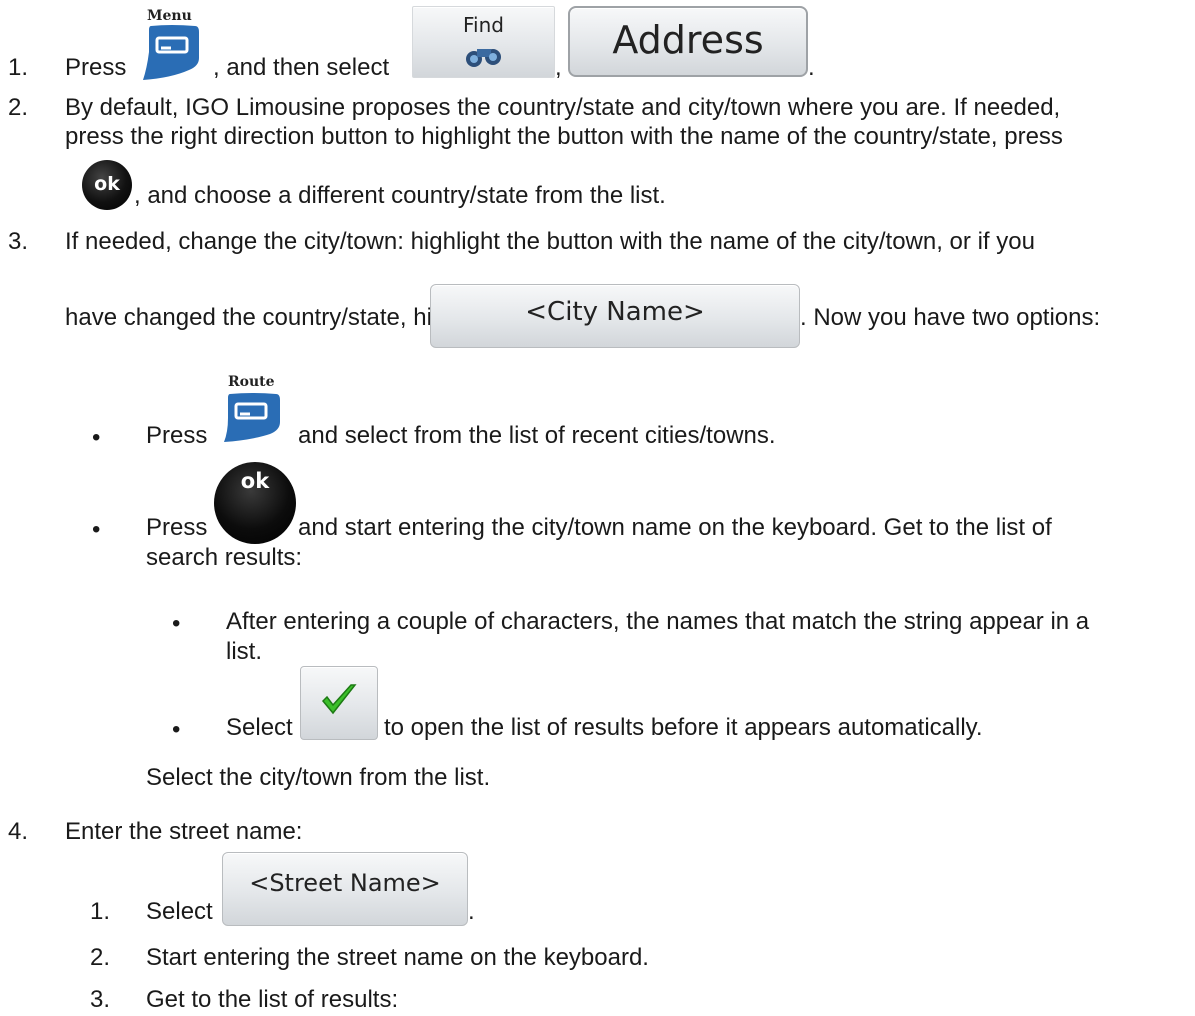 This screenshot has width=1195, height=1016. I want to click on step-number: 2., so click(18, 107).